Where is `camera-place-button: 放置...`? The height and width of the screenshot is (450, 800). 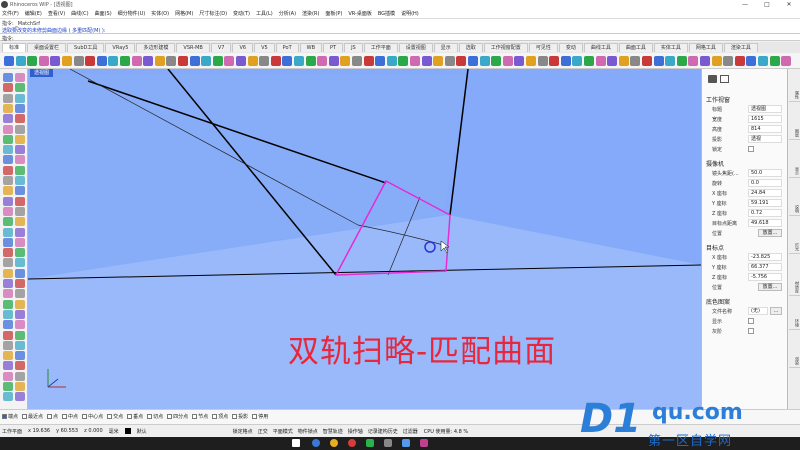 camera-place-button: 放置... is located at coordinates (770, 233).